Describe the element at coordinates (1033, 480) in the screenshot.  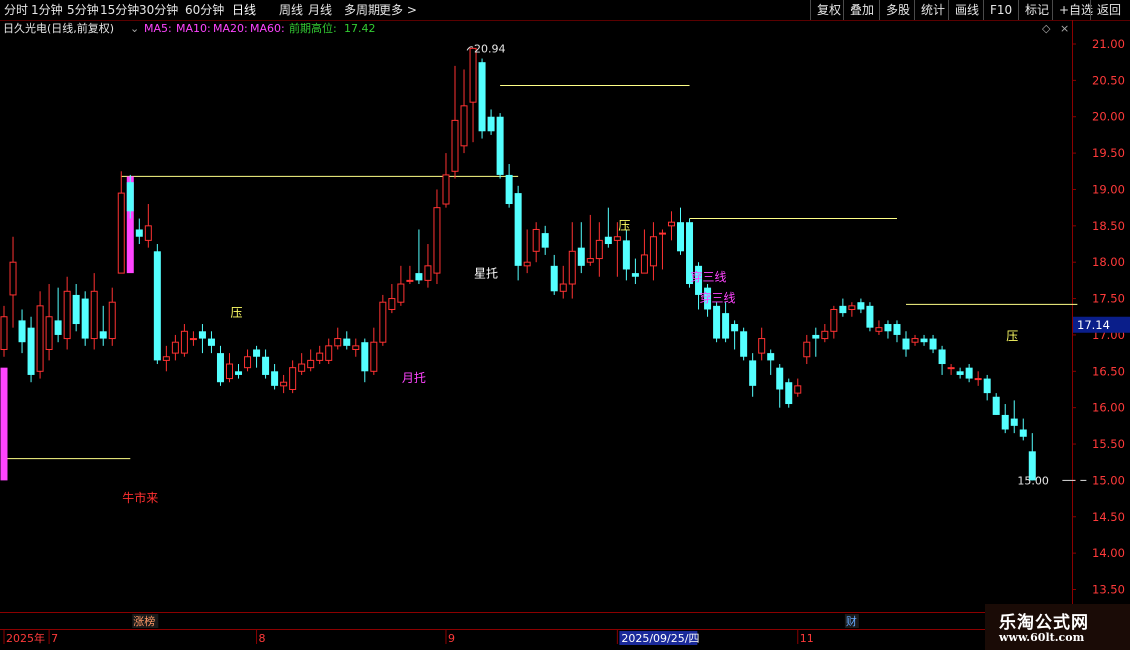
I see `low-price-label: 15.00` at that location.